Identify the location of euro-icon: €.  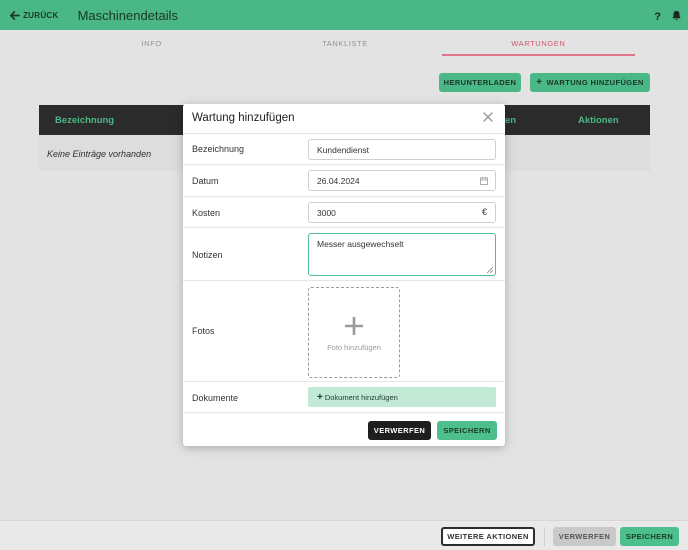
(484, 212).